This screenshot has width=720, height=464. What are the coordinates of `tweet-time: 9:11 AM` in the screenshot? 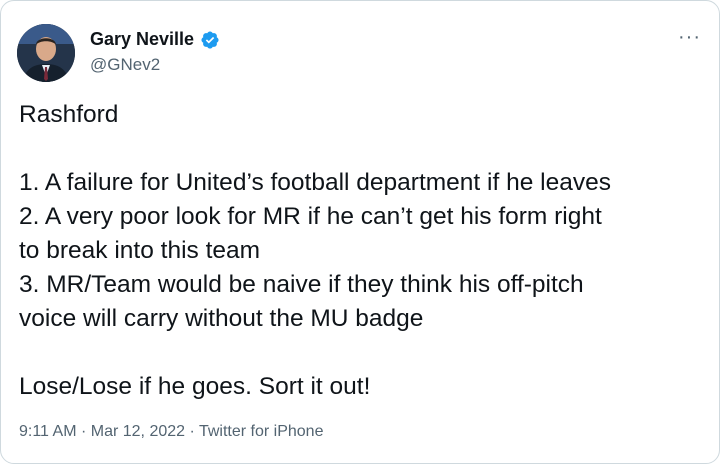 It's located at (48, 431).